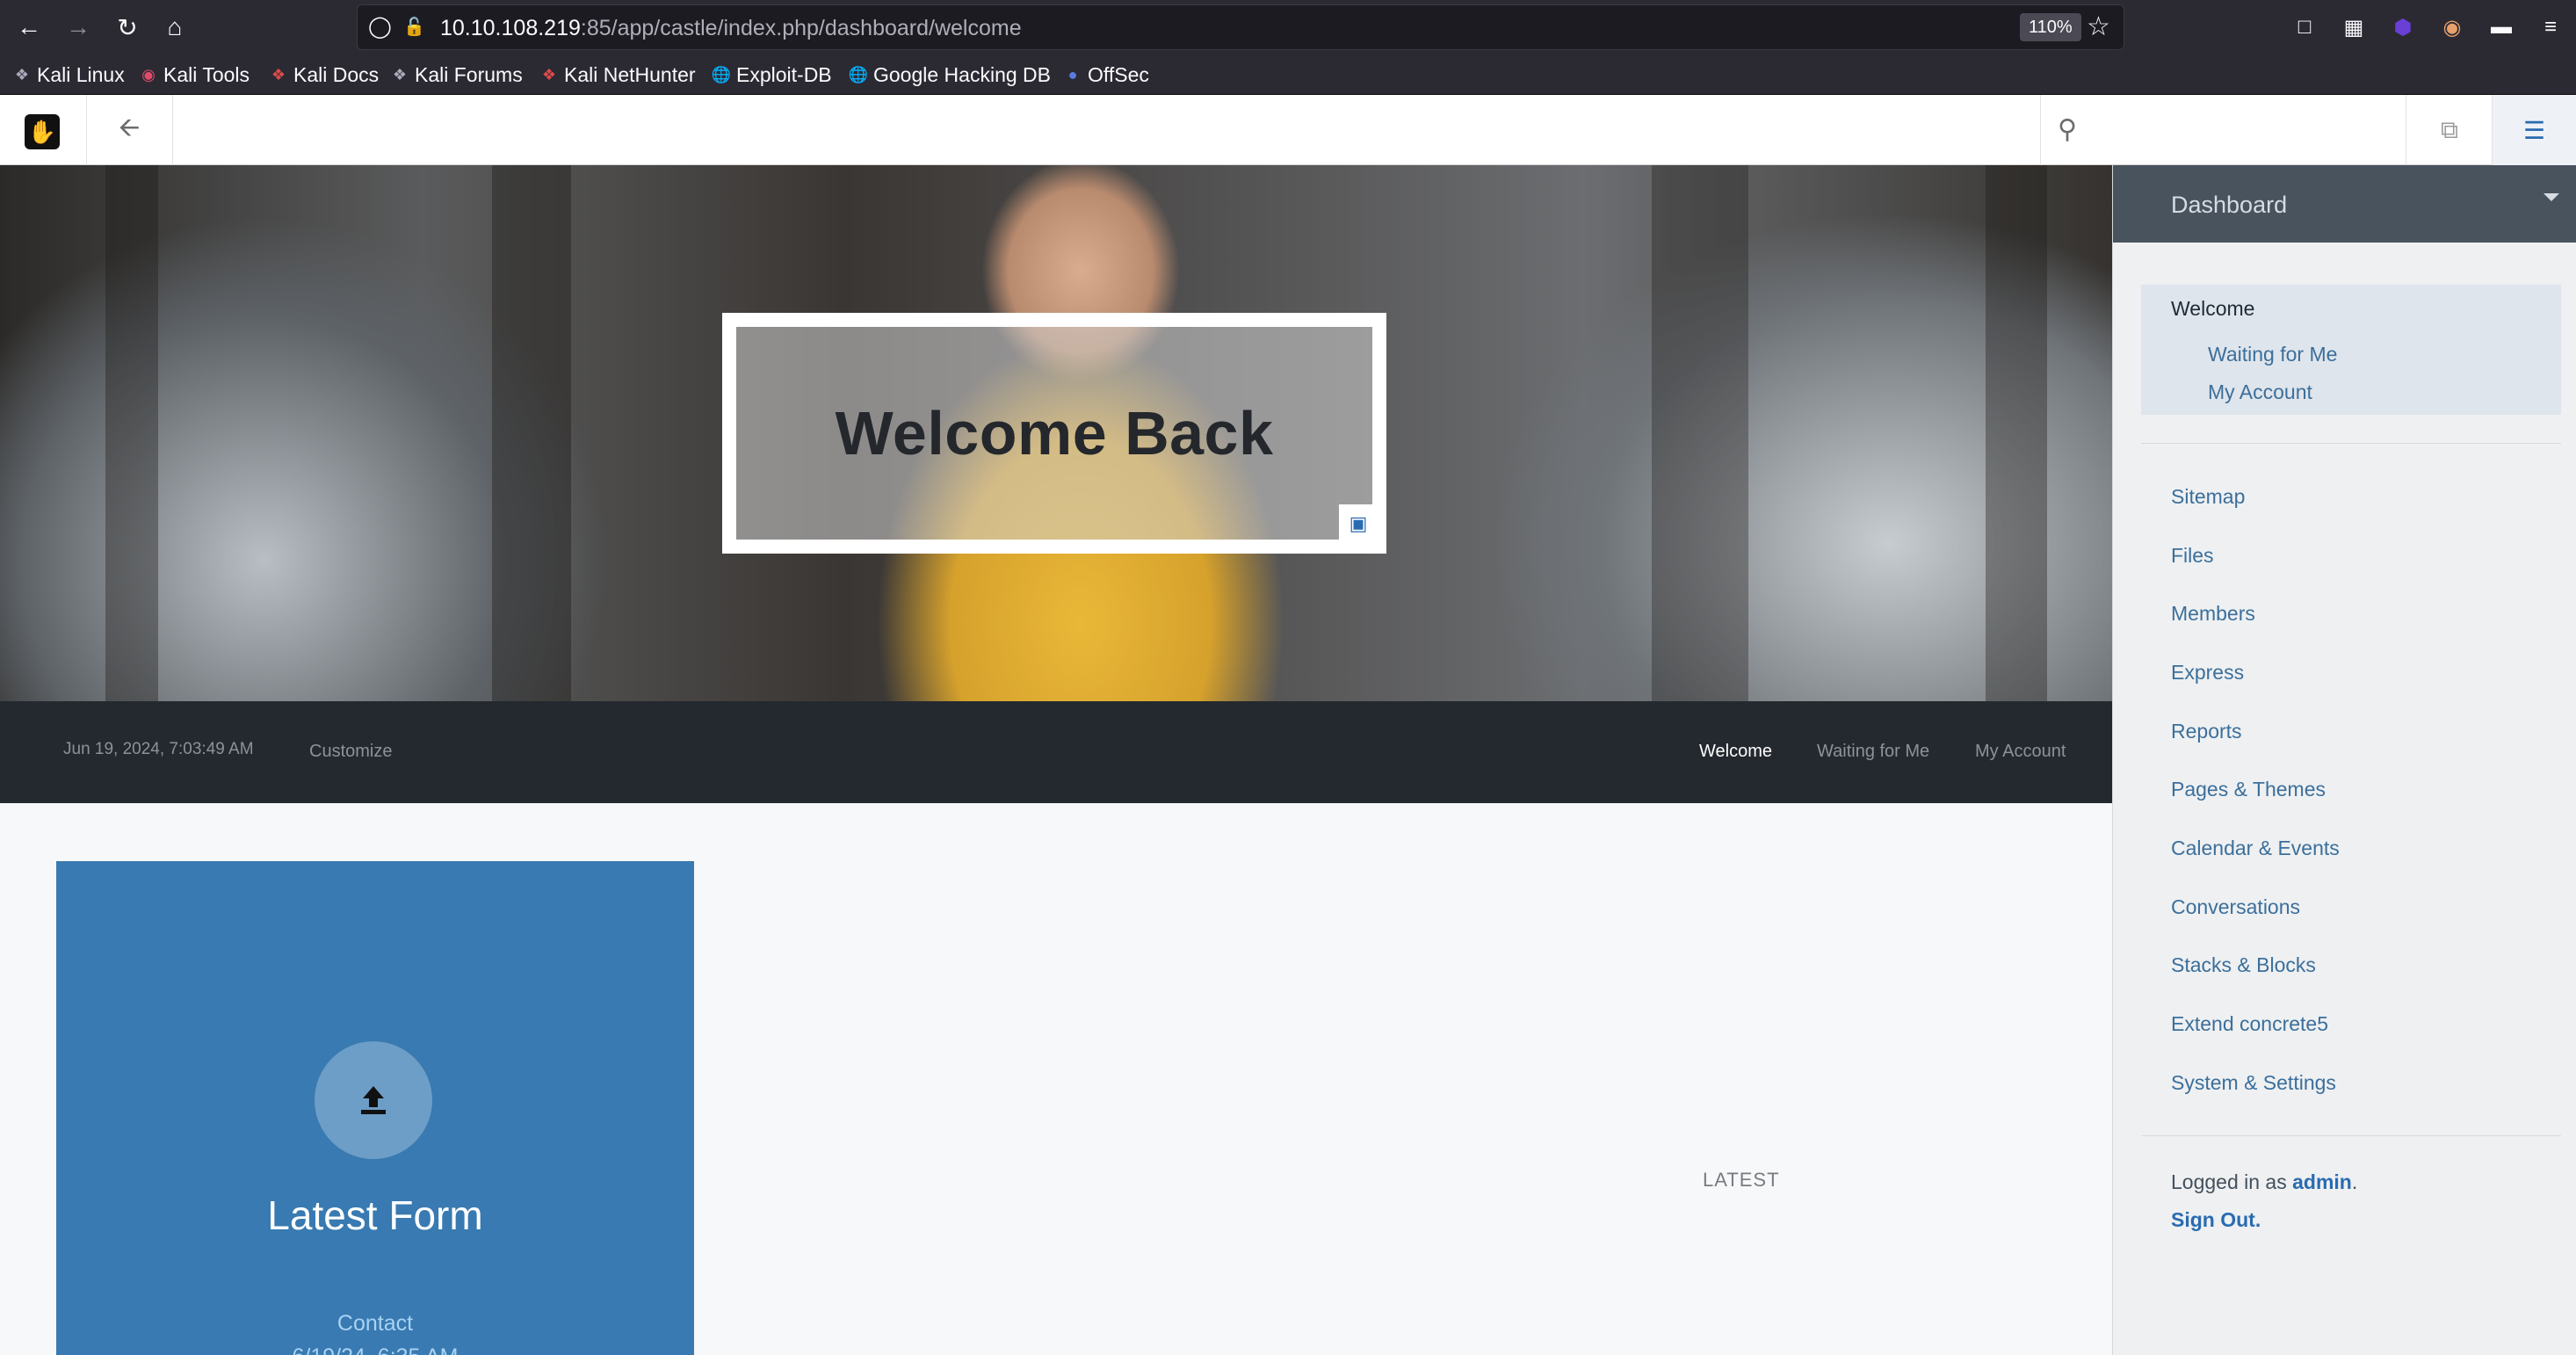 The width and height of the screenshot is (2576, 1355). I want to click on username-link: admin, so click(2322, 1181).